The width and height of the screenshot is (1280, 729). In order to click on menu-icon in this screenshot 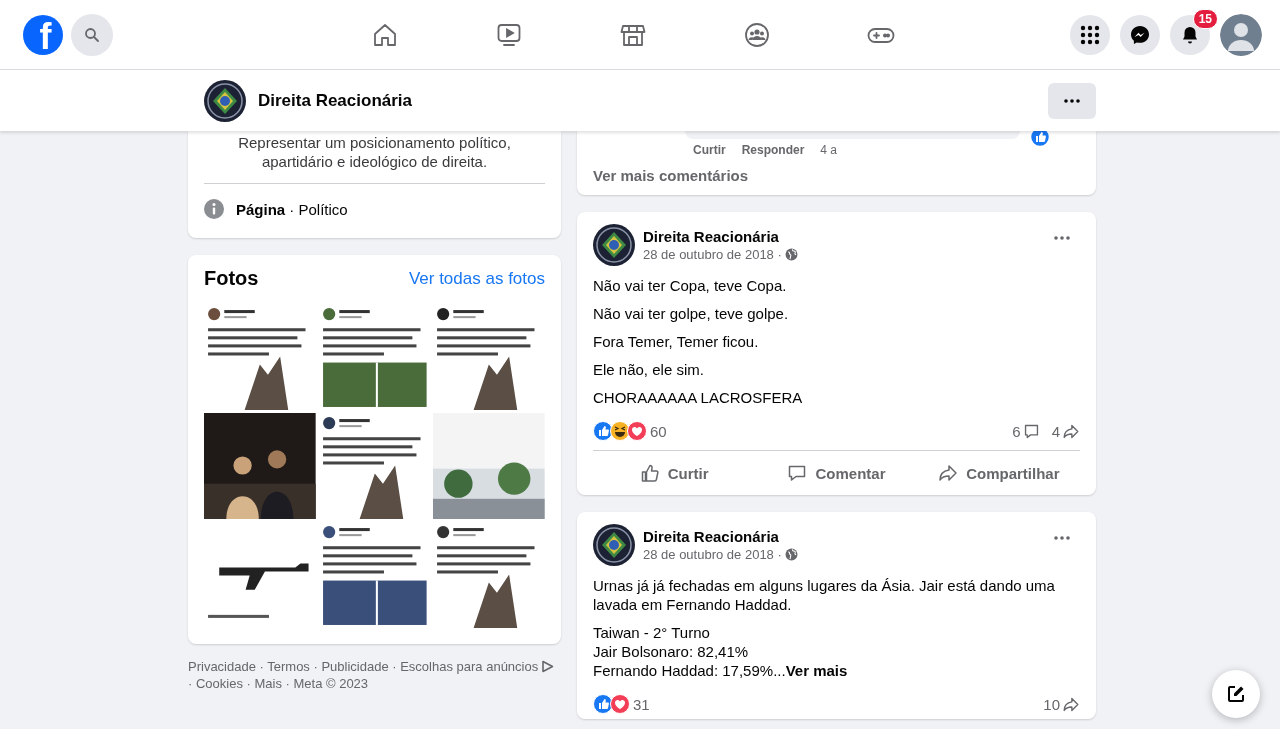, I will do `click(1090, 34)`.